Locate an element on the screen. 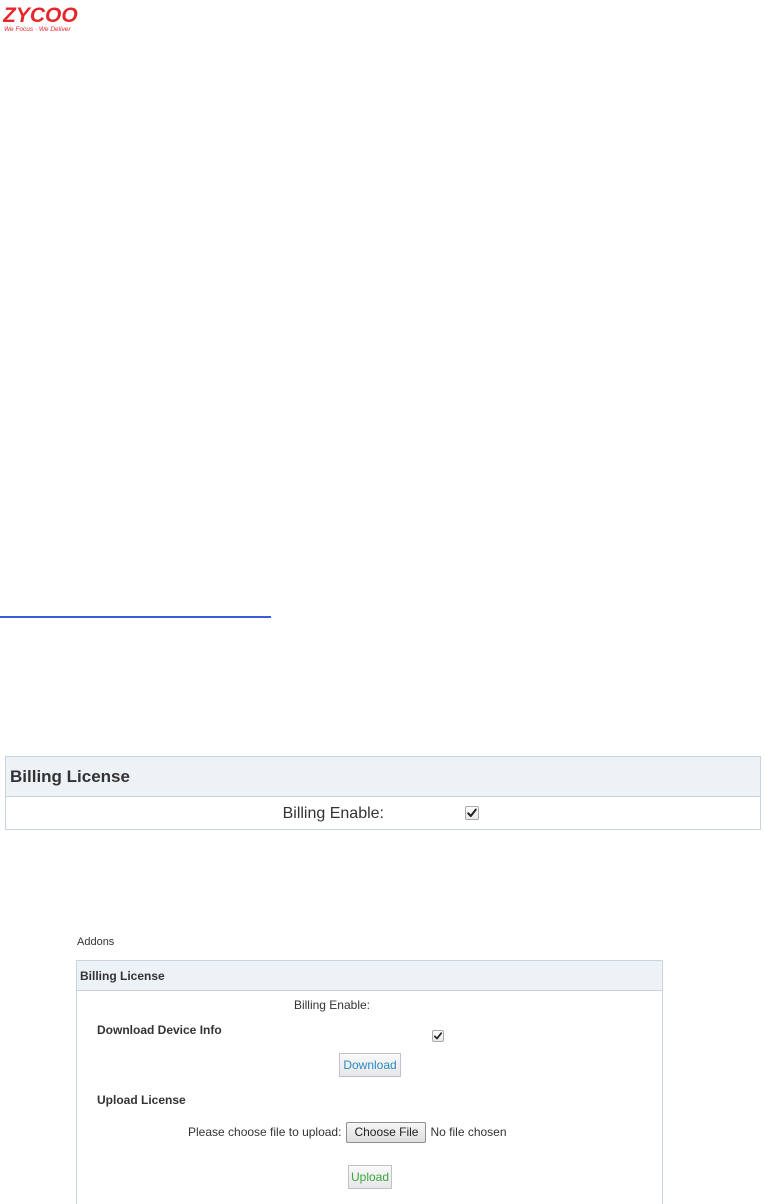  addons-billing-enable-label: Billing Enable: is located at coordinates (331, 1005).